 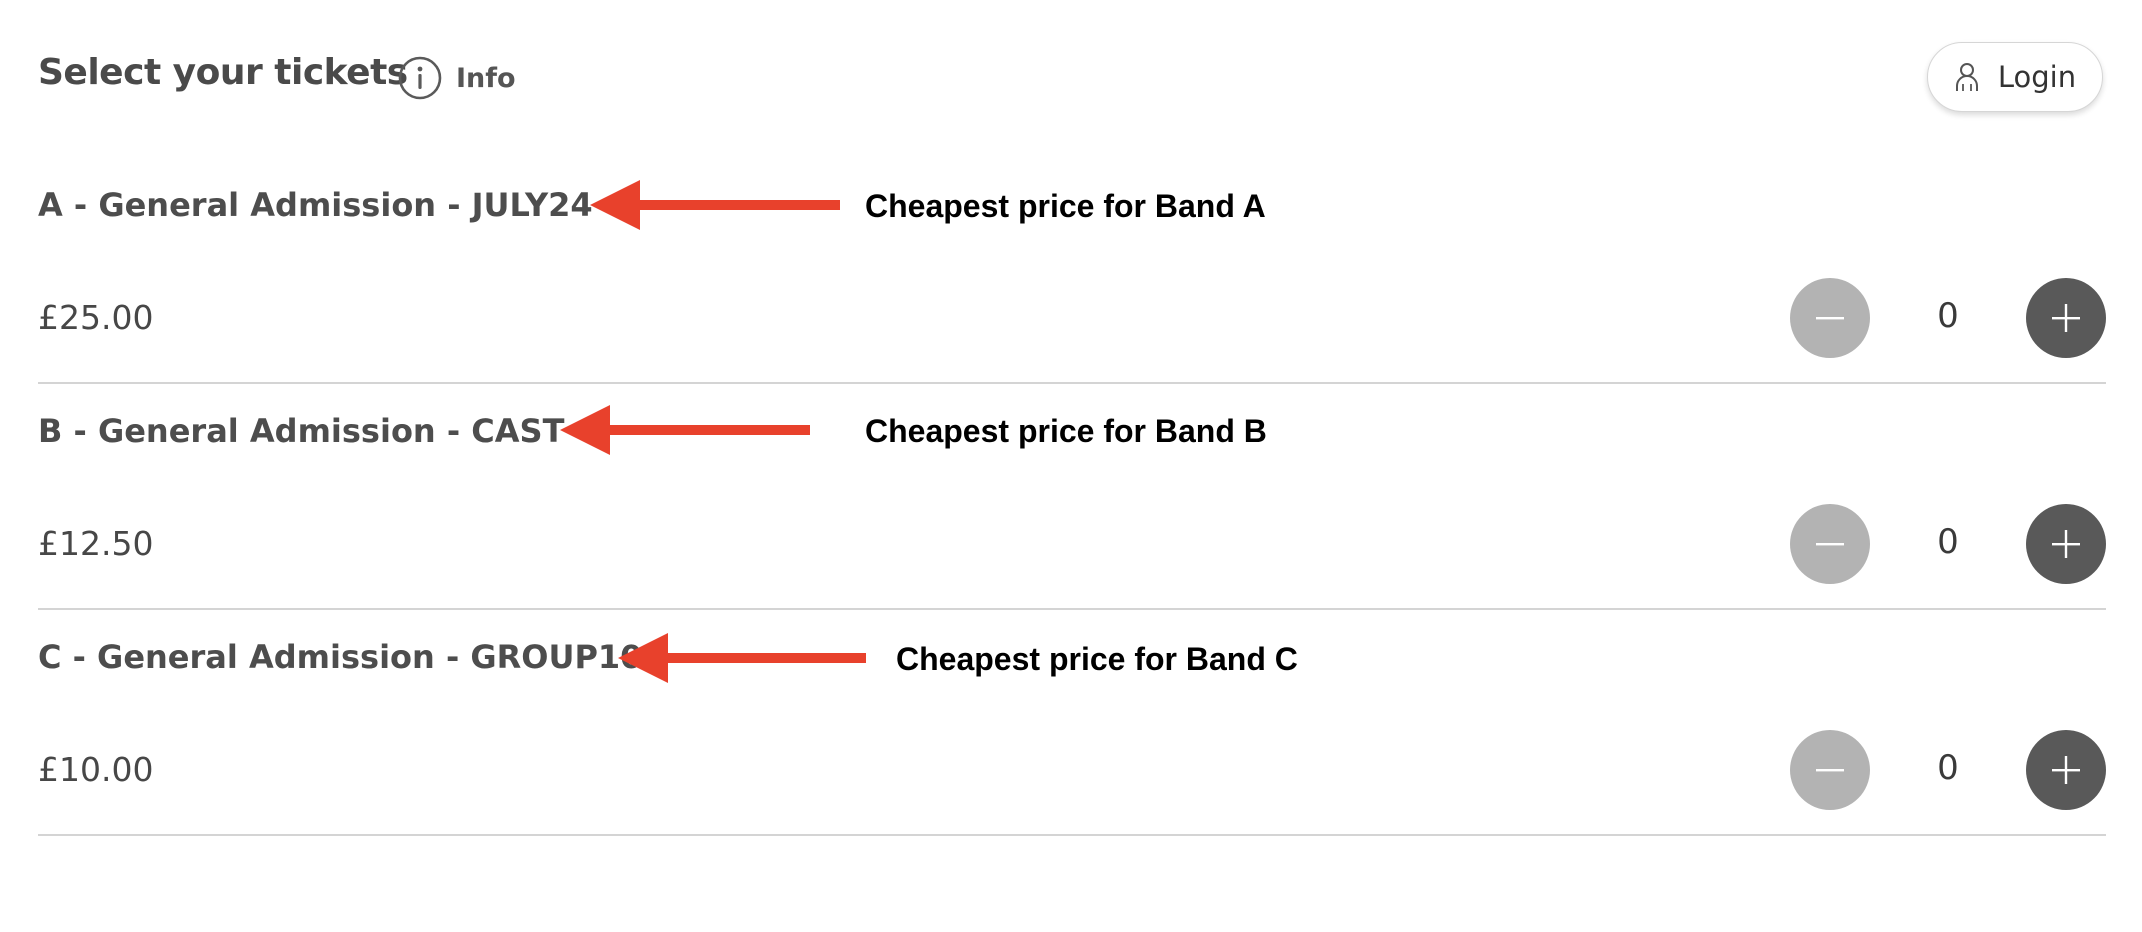 I want to click on band-b-increase-button, so click(x=2066, y=544).